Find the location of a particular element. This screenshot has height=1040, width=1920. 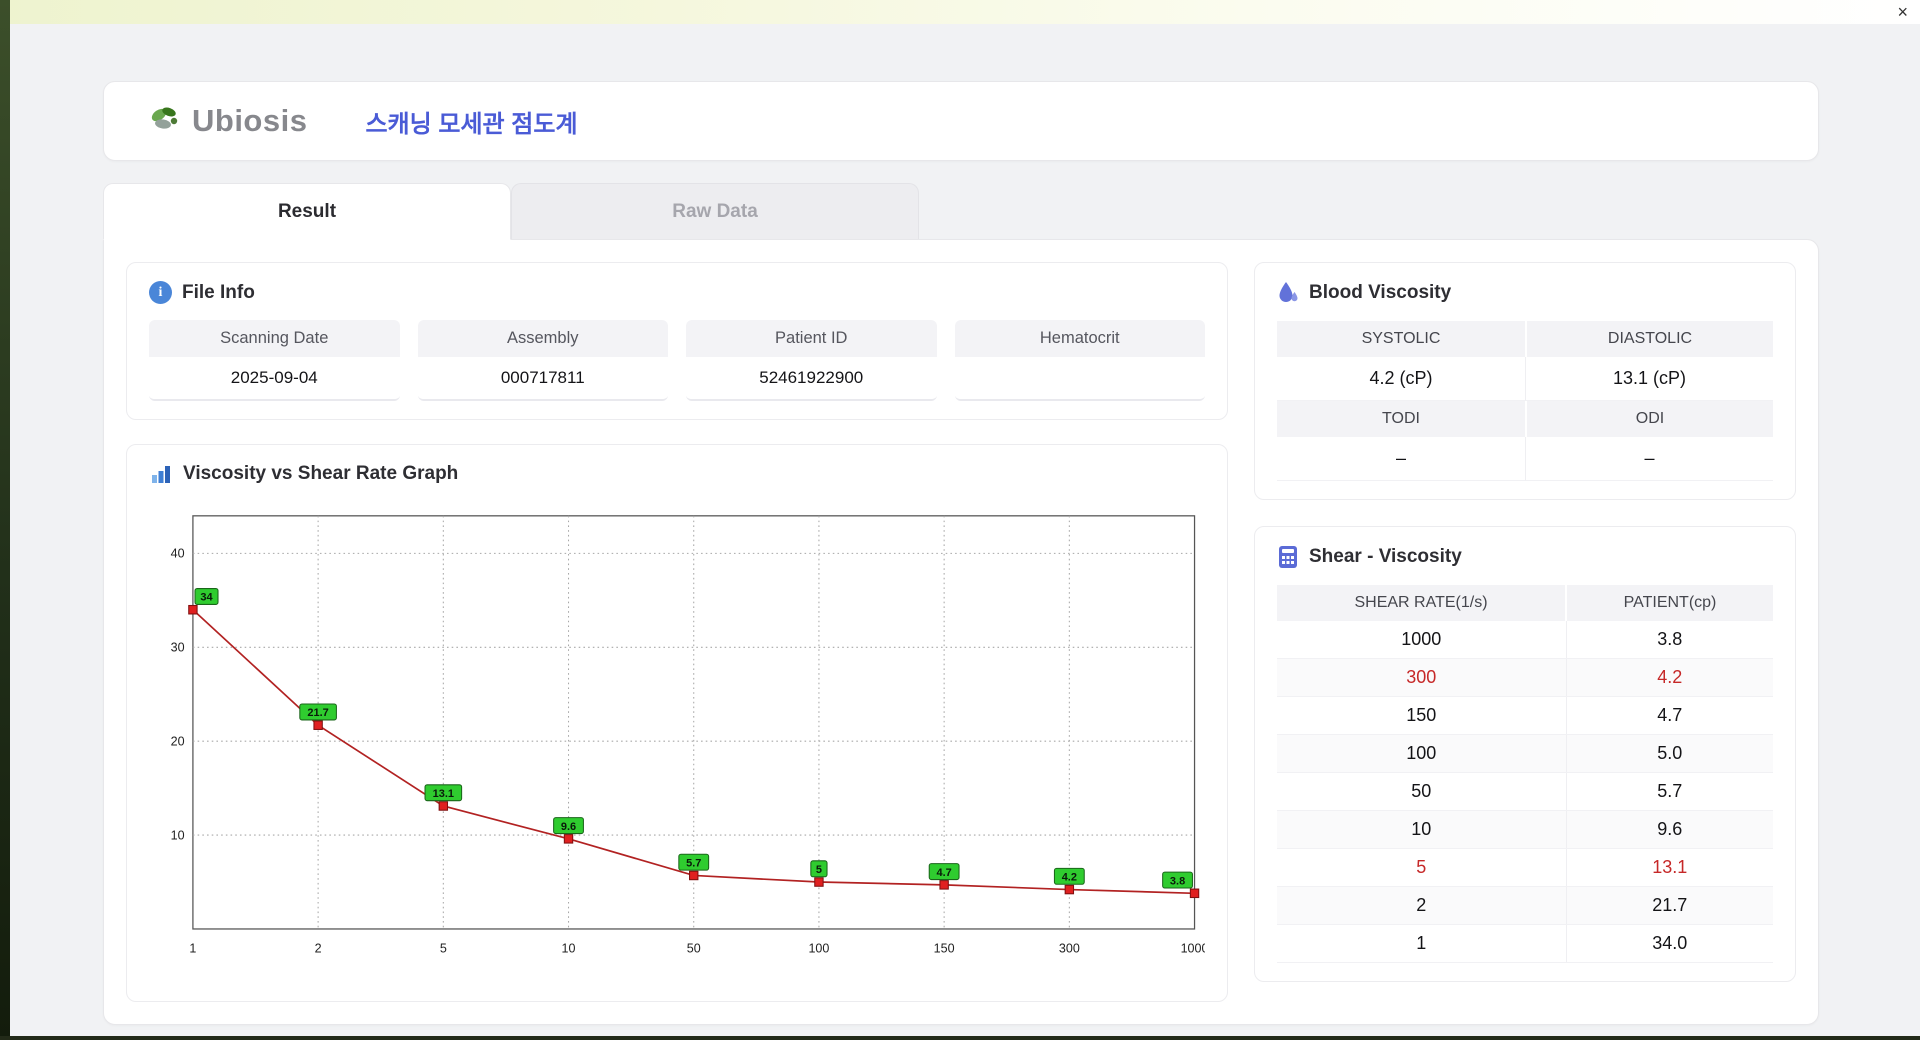

cell-shear-rate: 100 is located at coordinates (1421, 753).